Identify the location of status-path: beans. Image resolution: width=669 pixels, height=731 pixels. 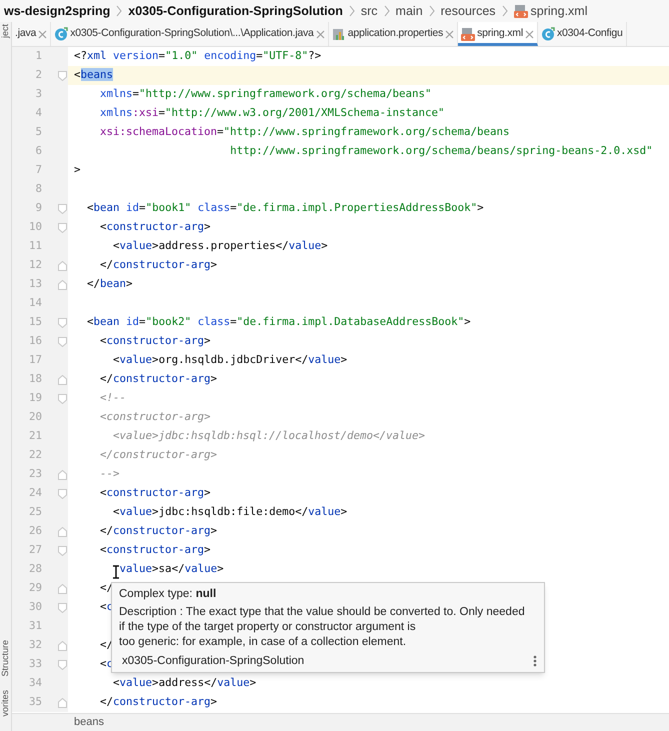
(89, 722).